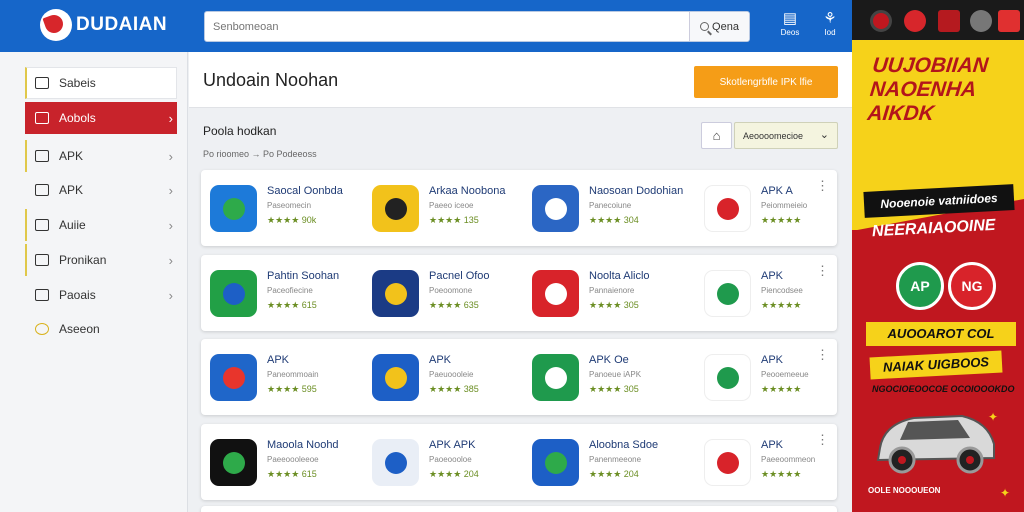 Image resolution: width=1024 pixels, height=512 pixels. I want to click on app-name: Arkaa Noobona, so click(467, 191).